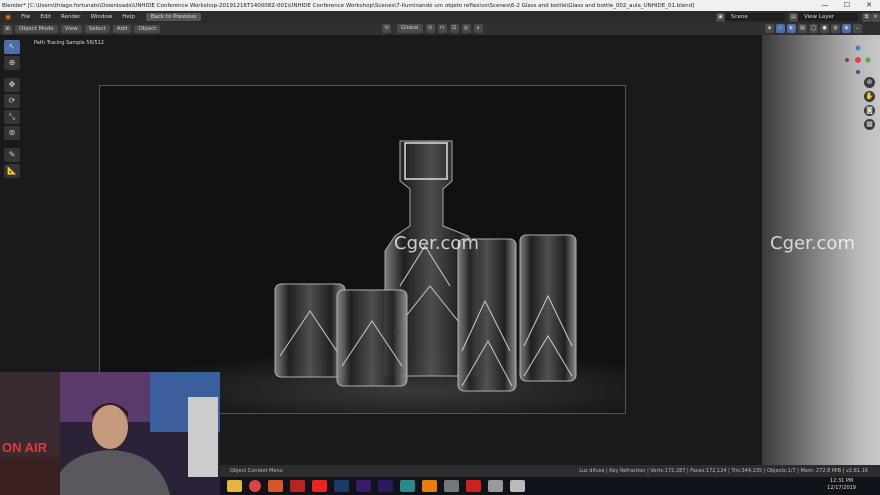 Image resolution: width=880 pixels, height=495 pixels. Describe the element at coordinates (846, 28) in the screenshot. I see `rendered-shading-icon: ◉` at that location.